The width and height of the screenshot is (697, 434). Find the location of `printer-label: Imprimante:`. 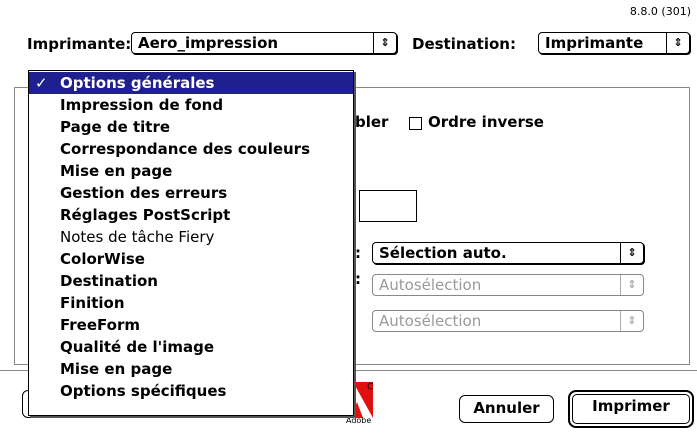

printer-label: Imprimante: is located at coordinates (79, 44).